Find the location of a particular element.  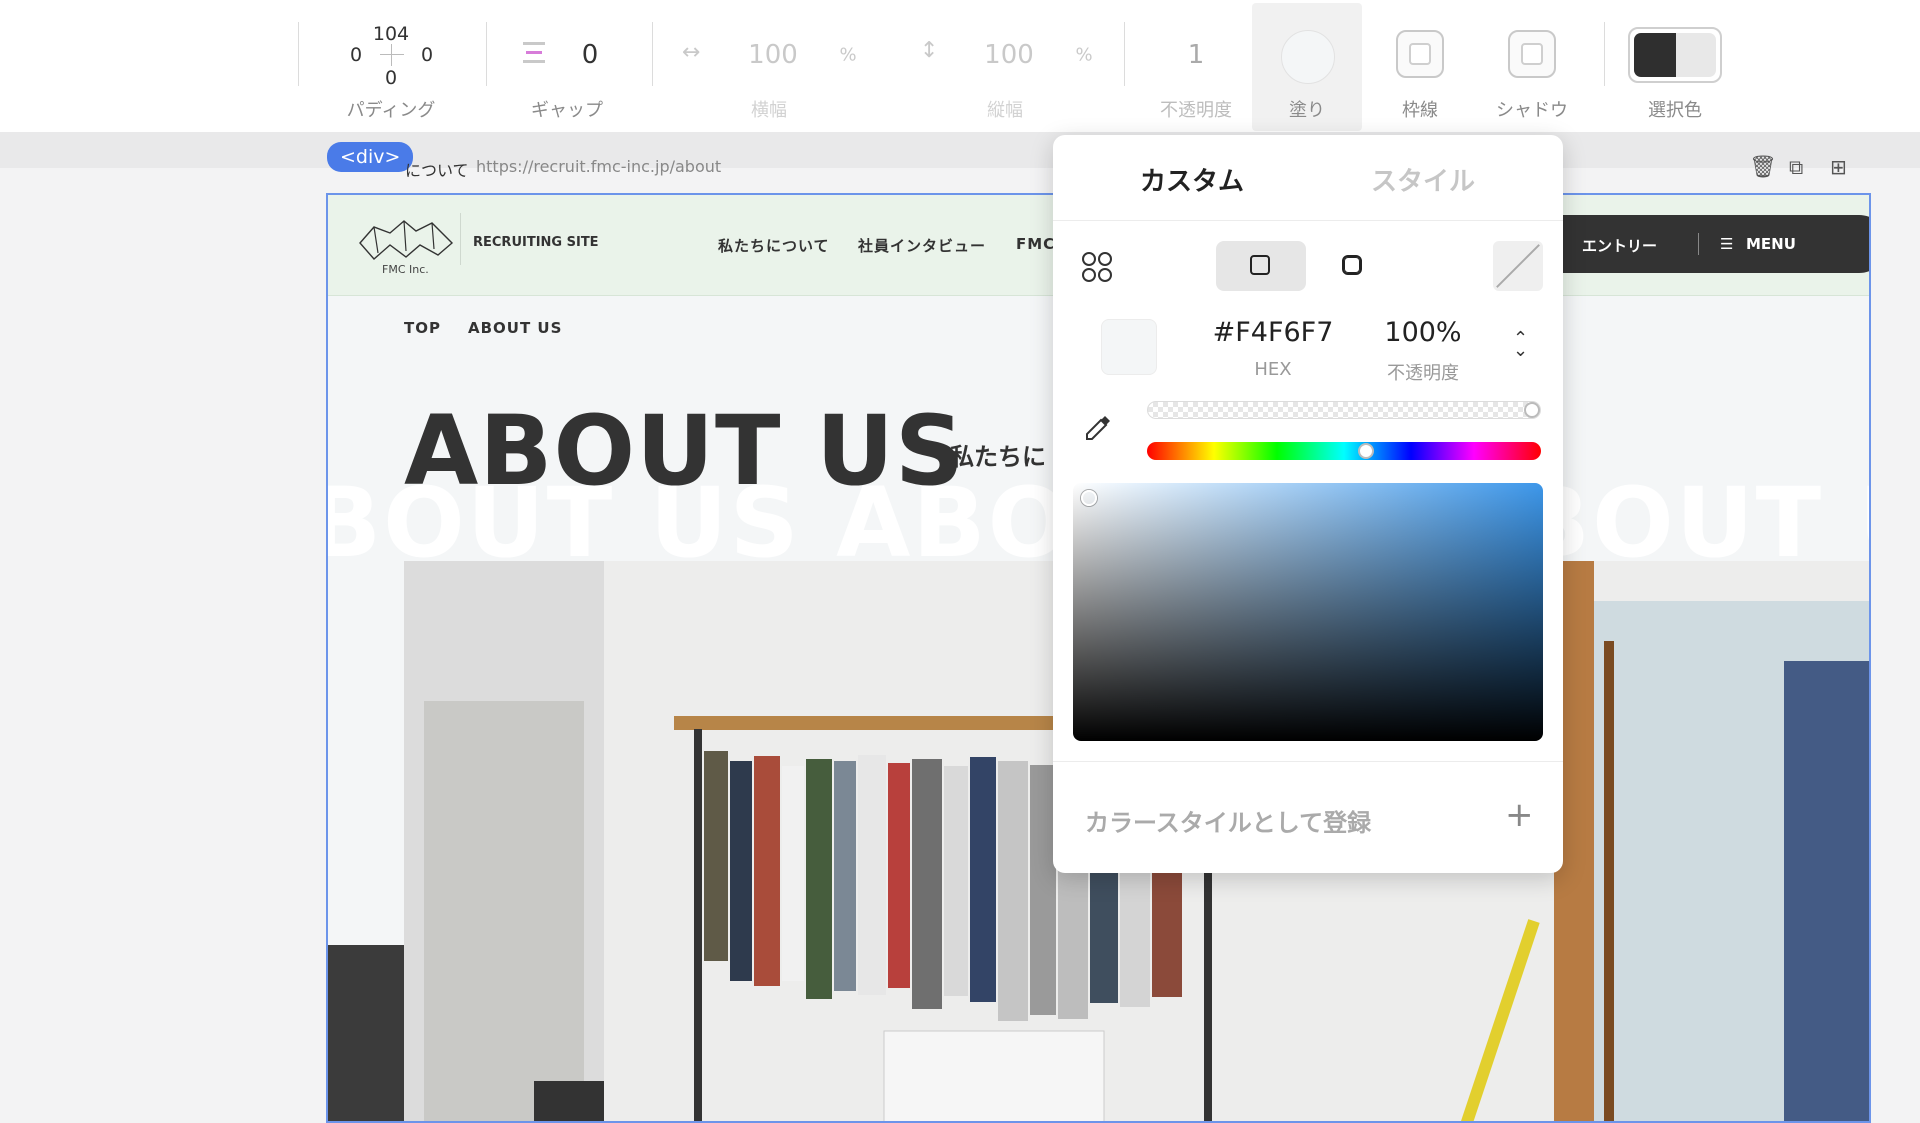

nav-about: 私たちについて is located at coordinates (774, 245).